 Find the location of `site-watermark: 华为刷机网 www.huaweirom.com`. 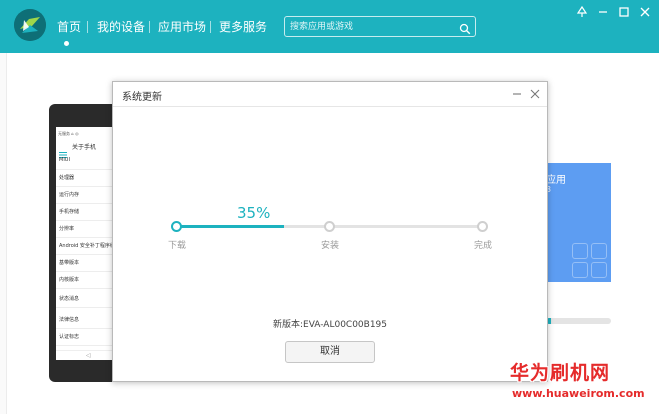

site-watermark: 华为刷机网 www.huaweirom.com is located at coordinates (584, 384).